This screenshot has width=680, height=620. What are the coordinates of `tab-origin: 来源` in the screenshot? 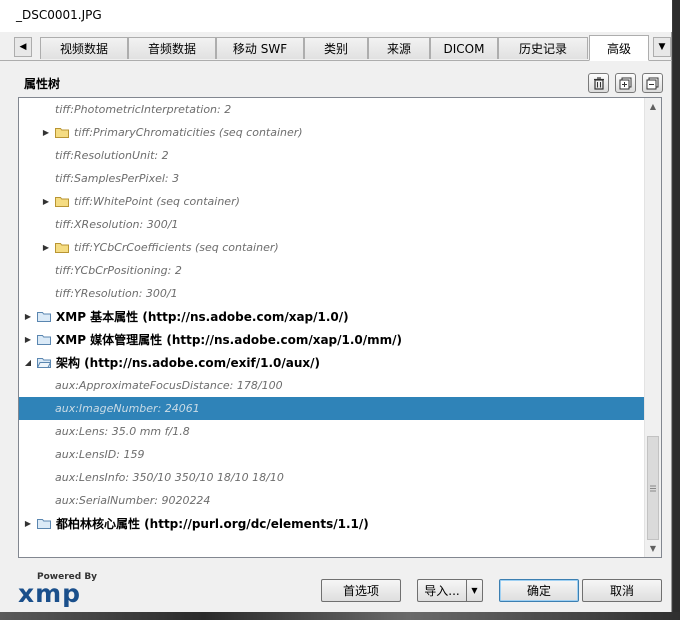 It's located at (399, 48).